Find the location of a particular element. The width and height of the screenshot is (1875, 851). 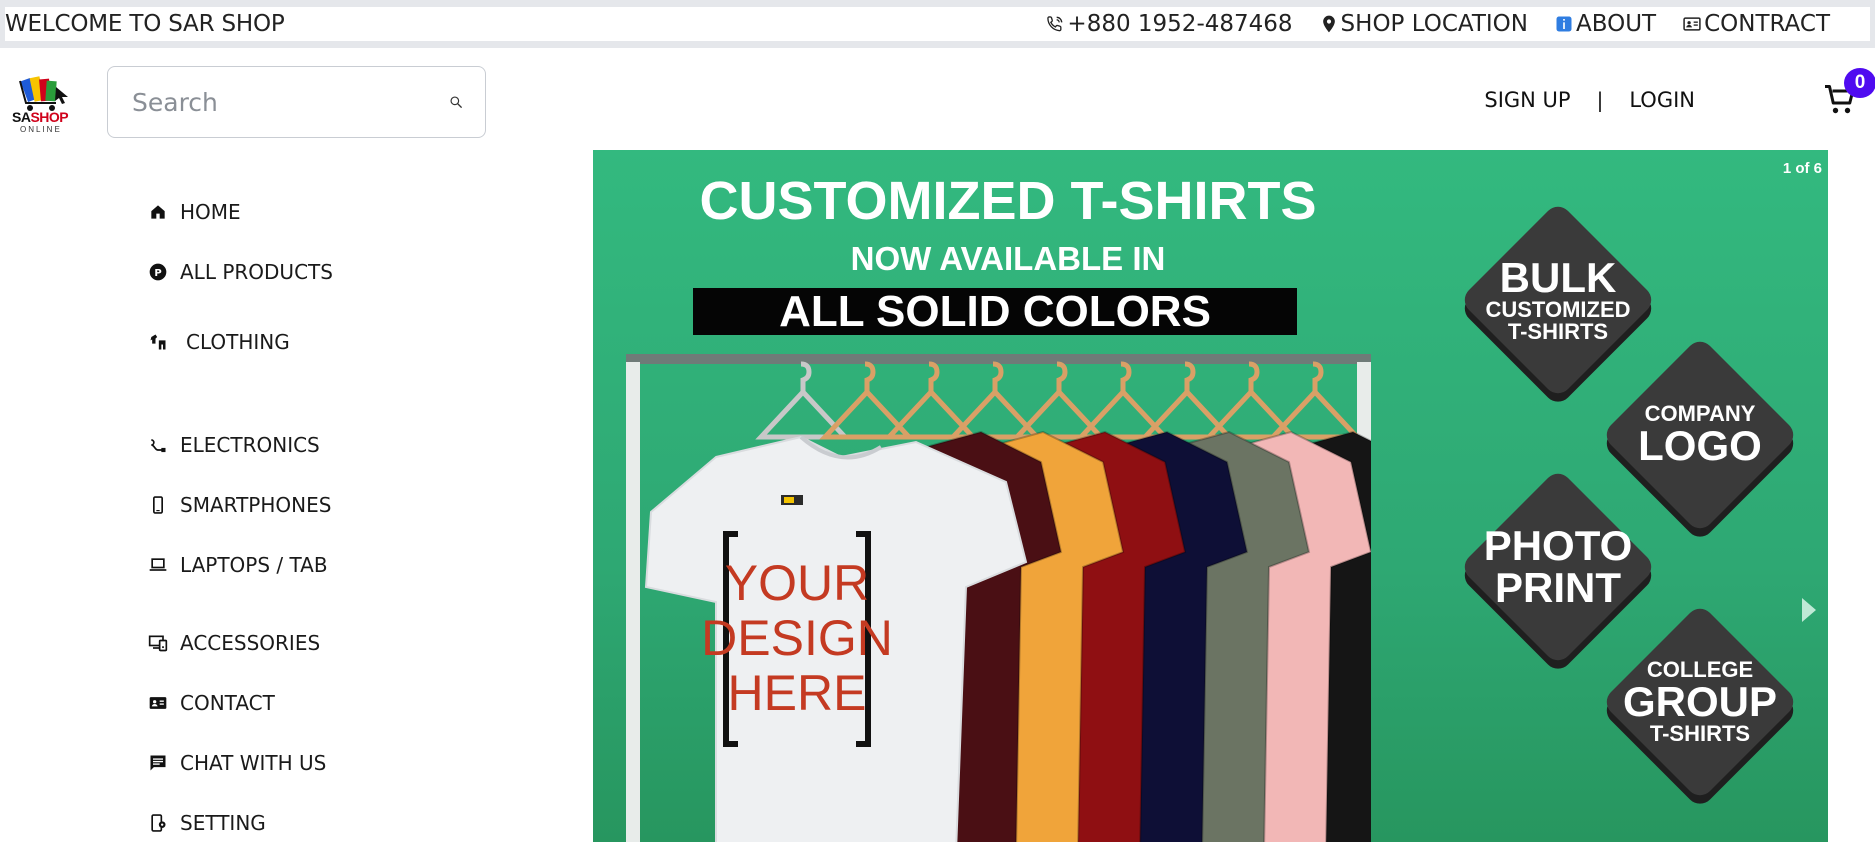

logo-wordmark: SASHOP is located at coordinates (40, 117).